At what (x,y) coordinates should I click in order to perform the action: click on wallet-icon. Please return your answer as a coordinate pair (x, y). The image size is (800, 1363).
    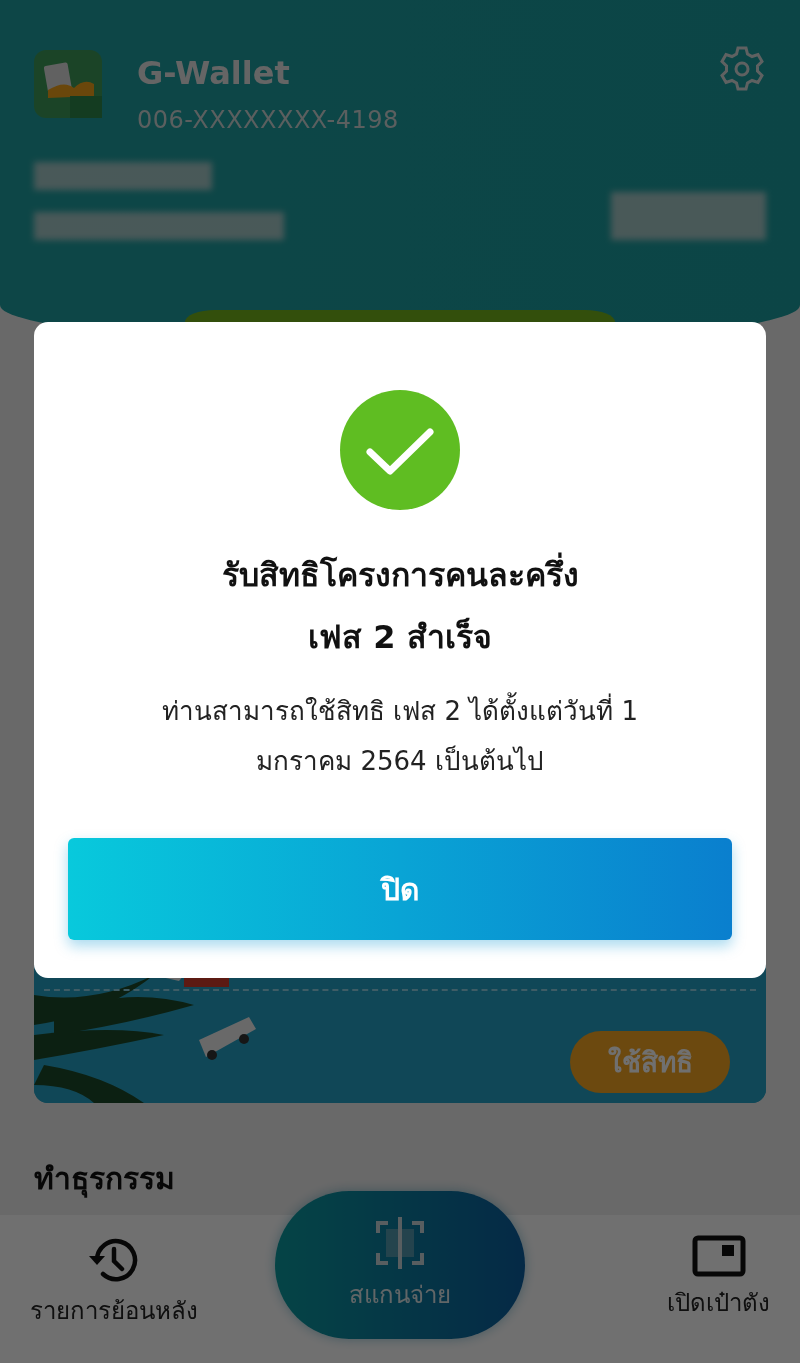
    Looking at the image, I should click on (718, 1256).